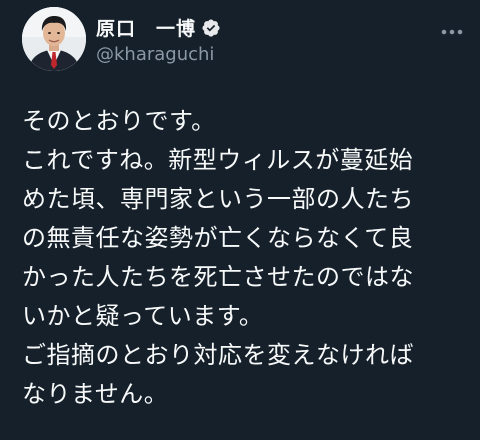 The image size is (480, 440). I want to click on tweet-text-line: そのとおりです。, so click(119, 121).